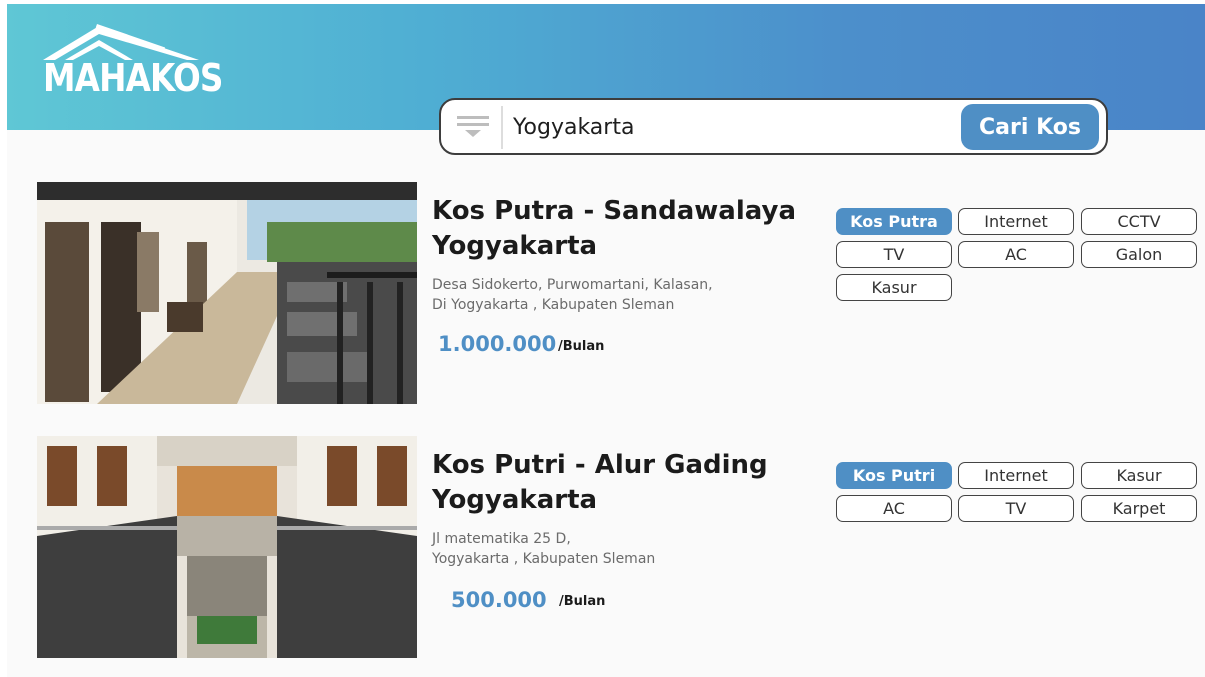 The width and height of the screenshot is (1205, 677). I want to click on search-bar: Cari Kos, so click(773, 126).